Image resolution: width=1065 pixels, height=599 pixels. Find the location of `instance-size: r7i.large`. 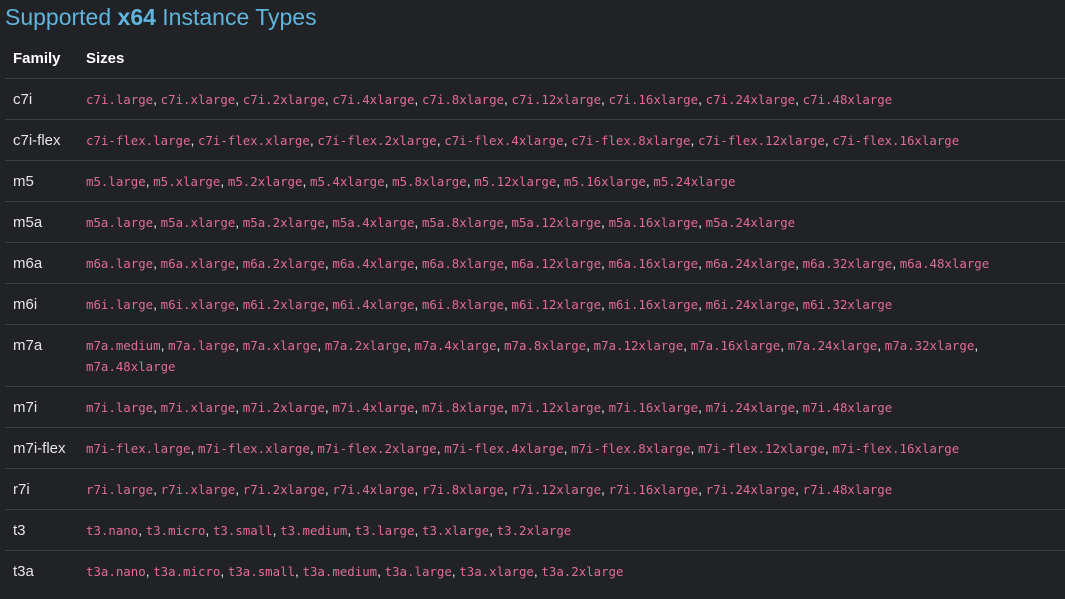

instance-size: r7i.large is located at coordinates (120, 489).